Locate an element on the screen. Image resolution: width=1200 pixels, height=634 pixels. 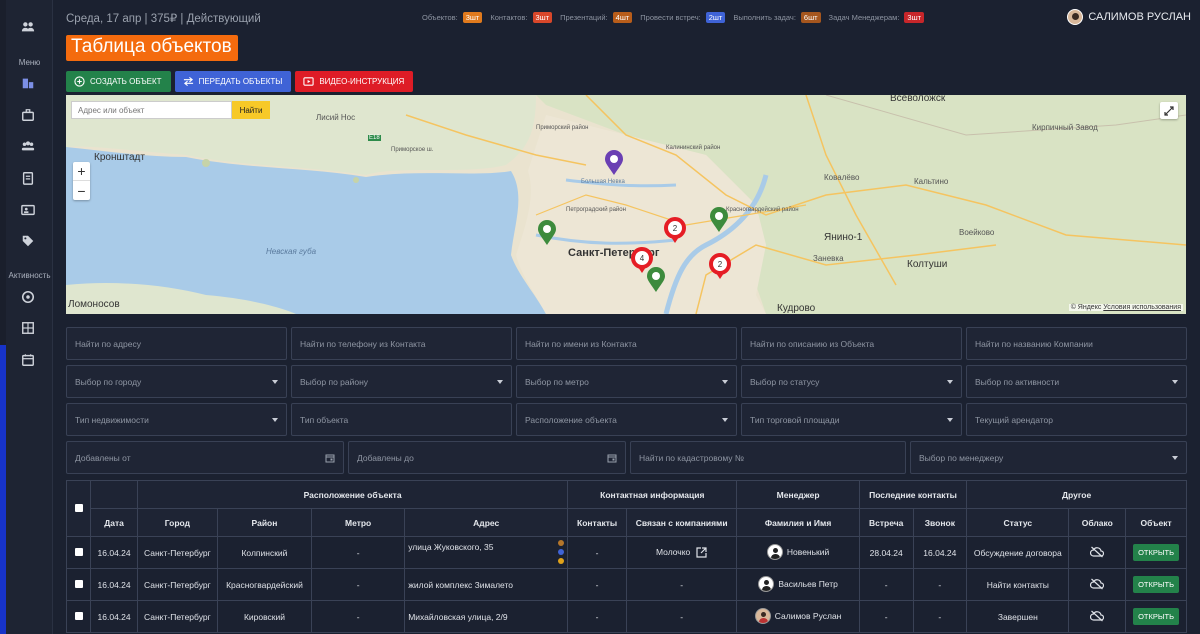
column-header: Статус is located at coordinates (1018, 522).